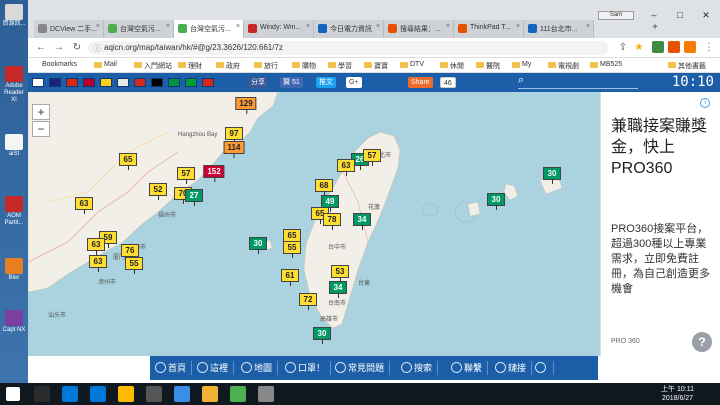 This screenshot has height=405, width=720. Describe the element at coordinates (680, 15) in the screenshot. I see `maximize-button: □` at that location.